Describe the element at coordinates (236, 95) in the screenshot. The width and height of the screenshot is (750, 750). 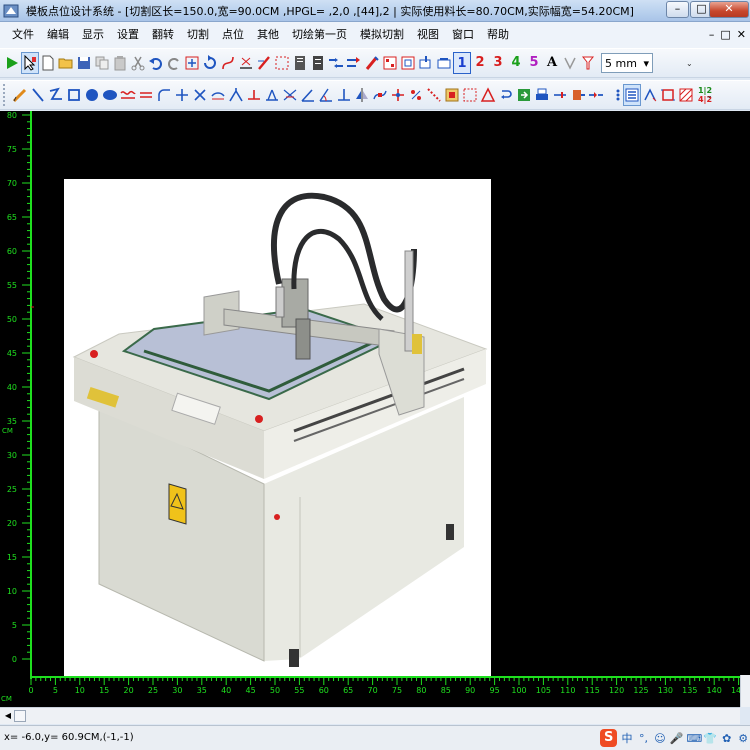
I see `dart-icon` at that location.